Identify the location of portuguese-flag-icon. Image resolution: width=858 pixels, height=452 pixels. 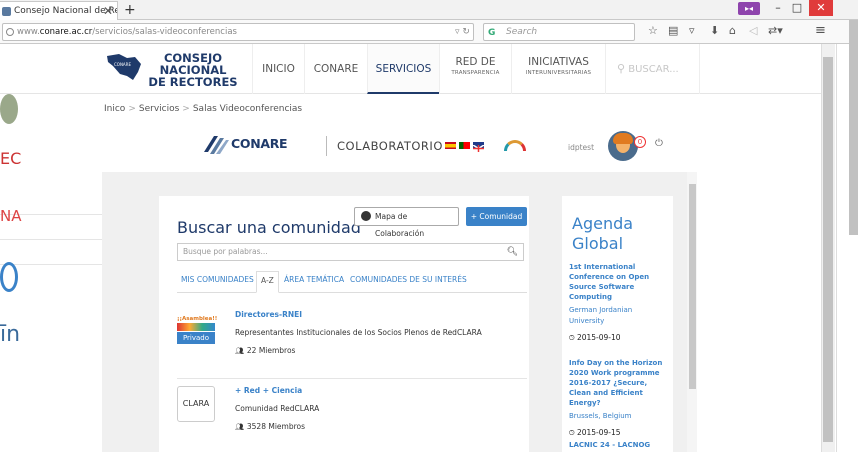
(464, 145).